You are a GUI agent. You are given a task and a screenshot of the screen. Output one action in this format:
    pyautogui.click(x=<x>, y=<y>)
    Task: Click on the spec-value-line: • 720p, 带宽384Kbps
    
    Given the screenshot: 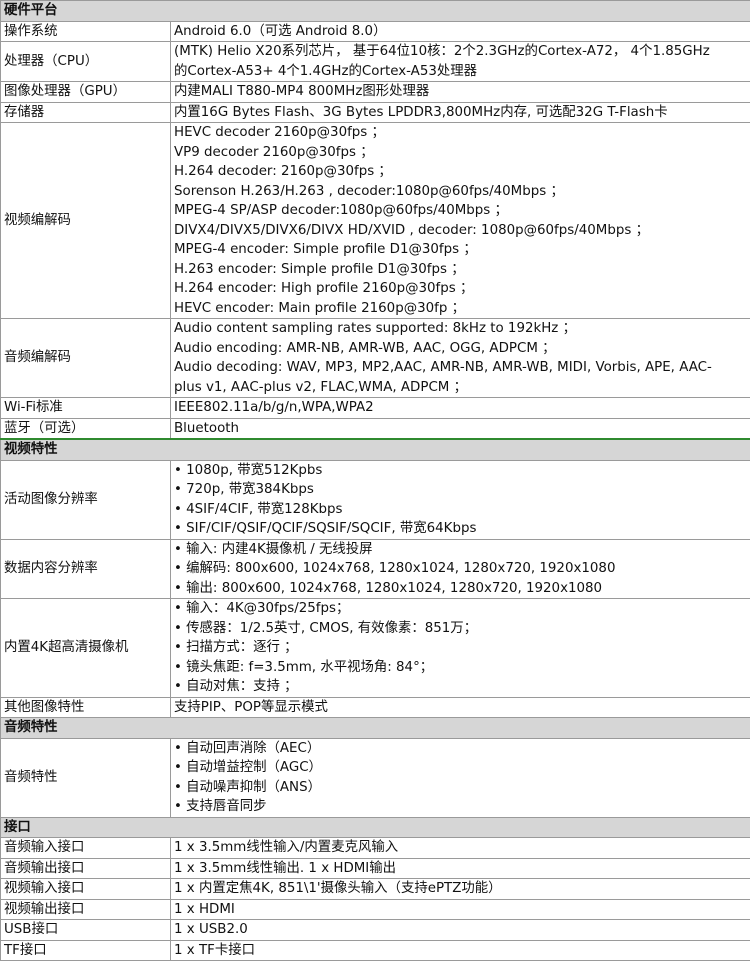 What is the action you would take?
    pyautogui.click(x=244, y=489)
    